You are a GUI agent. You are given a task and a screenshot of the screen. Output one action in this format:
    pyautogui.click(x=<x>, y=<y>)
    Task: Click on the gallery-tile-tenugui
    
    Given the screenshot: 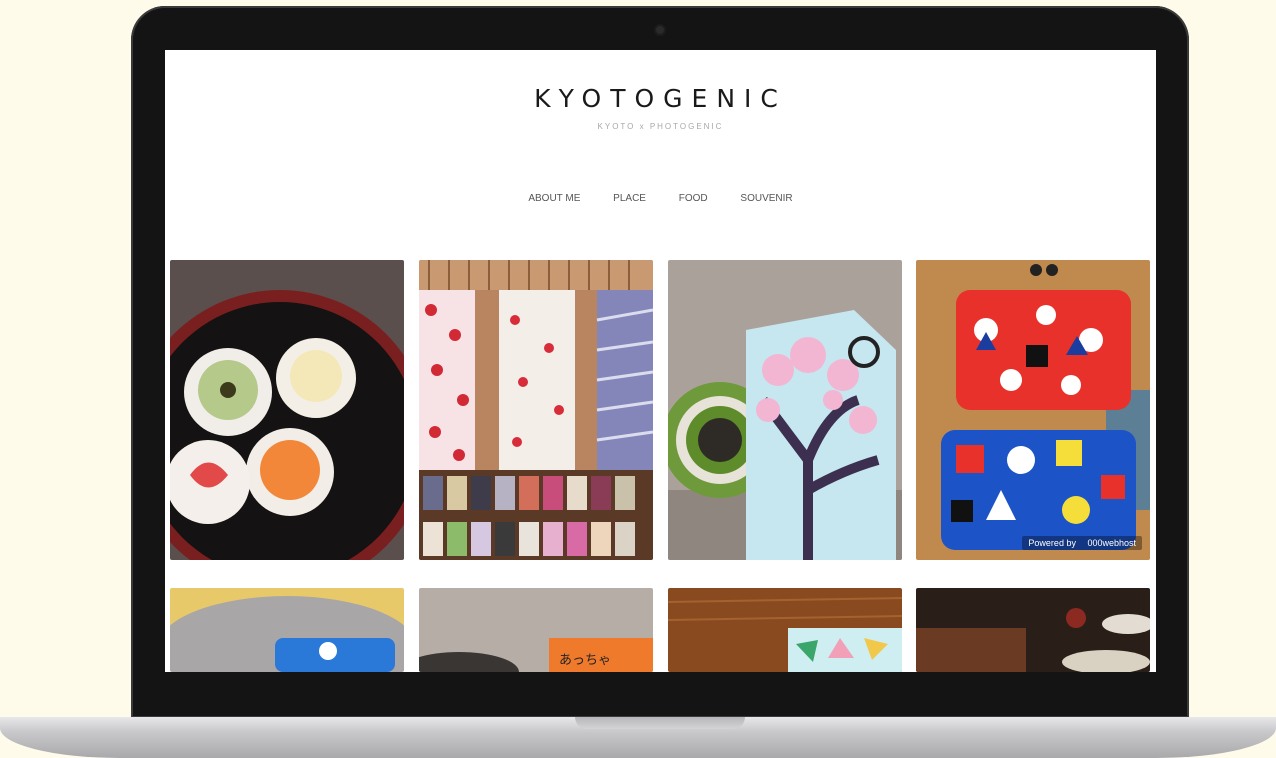 What is the action you would take?
    pyautogui.click(x=536, y=410)
    